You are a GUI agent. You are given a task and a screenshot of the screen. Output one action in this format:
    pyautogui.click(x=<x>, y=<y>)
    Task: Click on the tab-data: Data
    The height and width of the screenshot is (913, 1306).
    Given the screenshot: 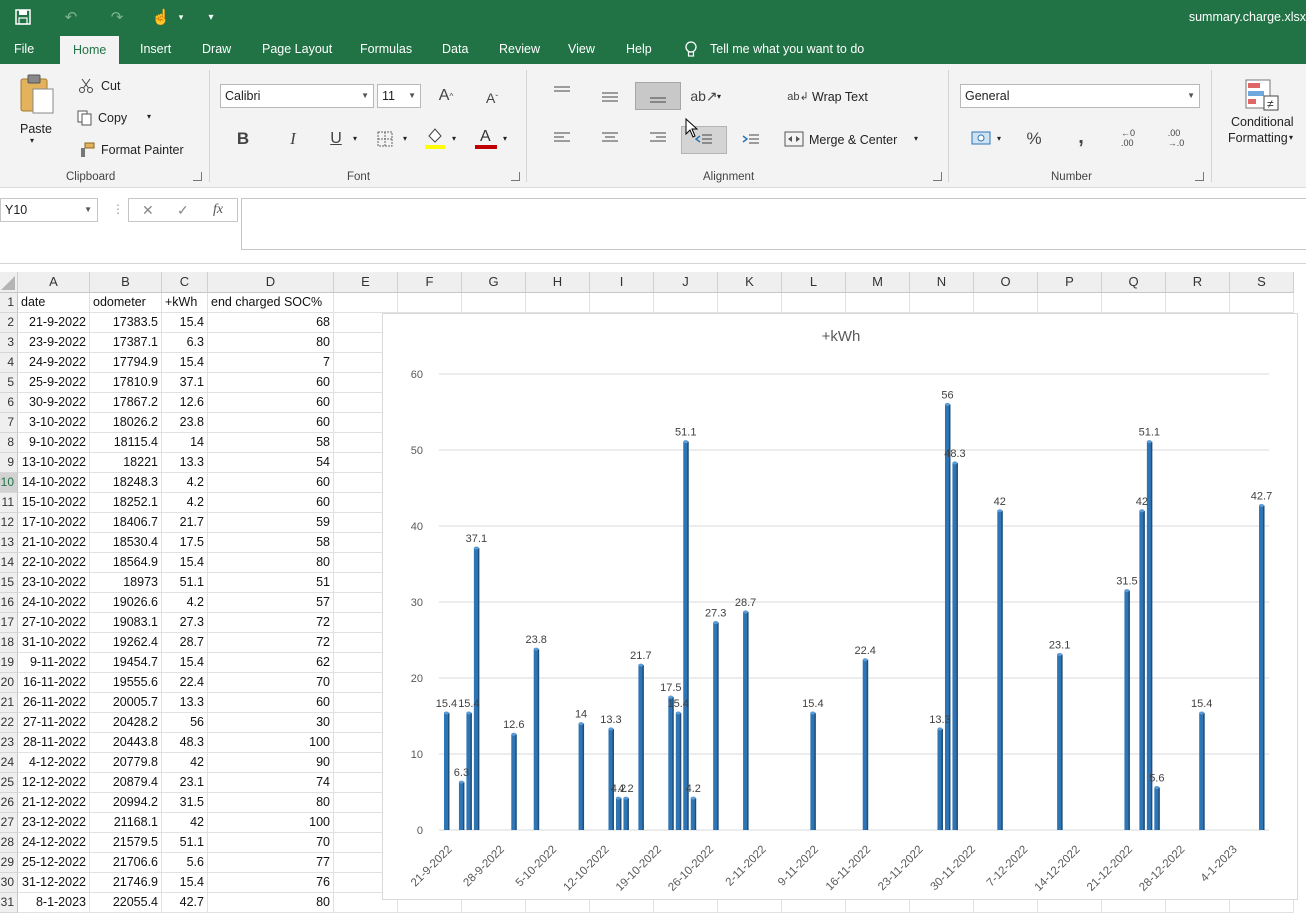 What is the action you would take?
    pyautogui.click(x=455, y=49)
    